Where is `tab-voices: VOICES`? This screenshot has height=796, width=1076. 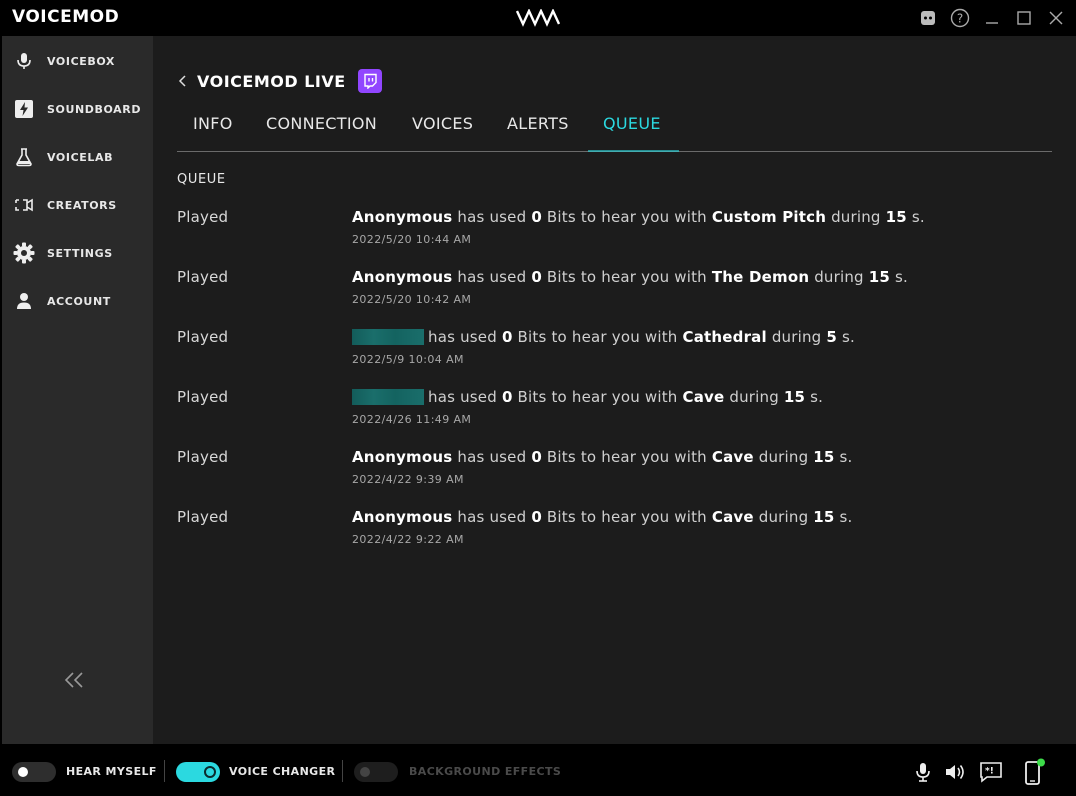 tab-voices: VOICES is located at coordinates (442, 123).